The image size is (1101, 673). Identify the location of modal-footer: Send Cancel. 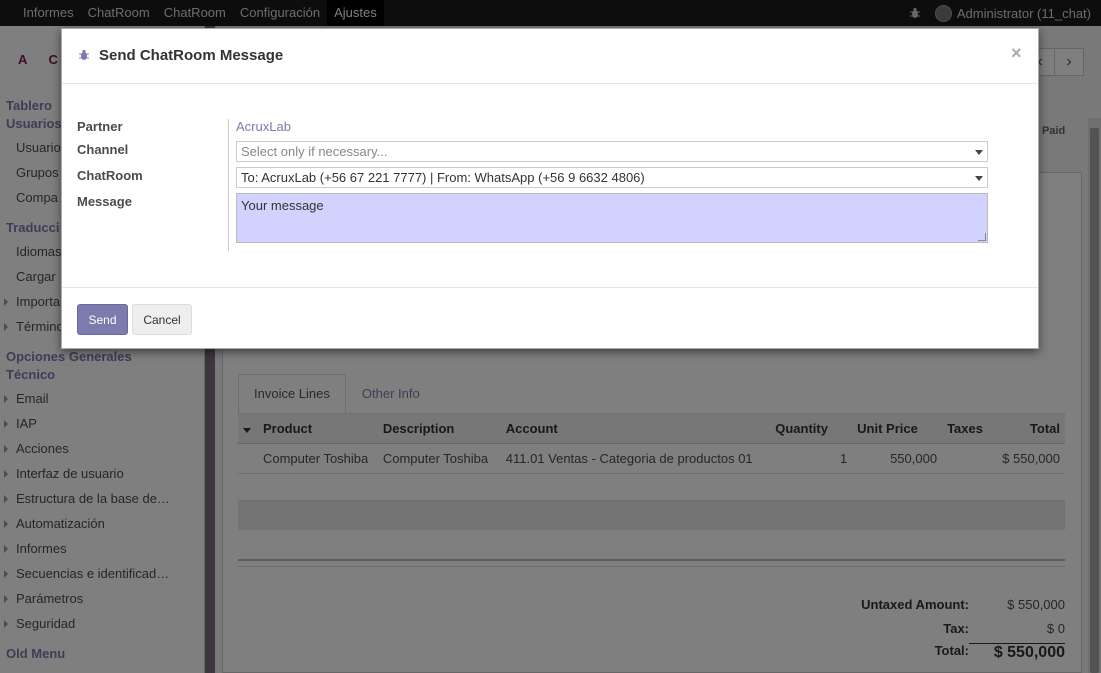
(550, 318).